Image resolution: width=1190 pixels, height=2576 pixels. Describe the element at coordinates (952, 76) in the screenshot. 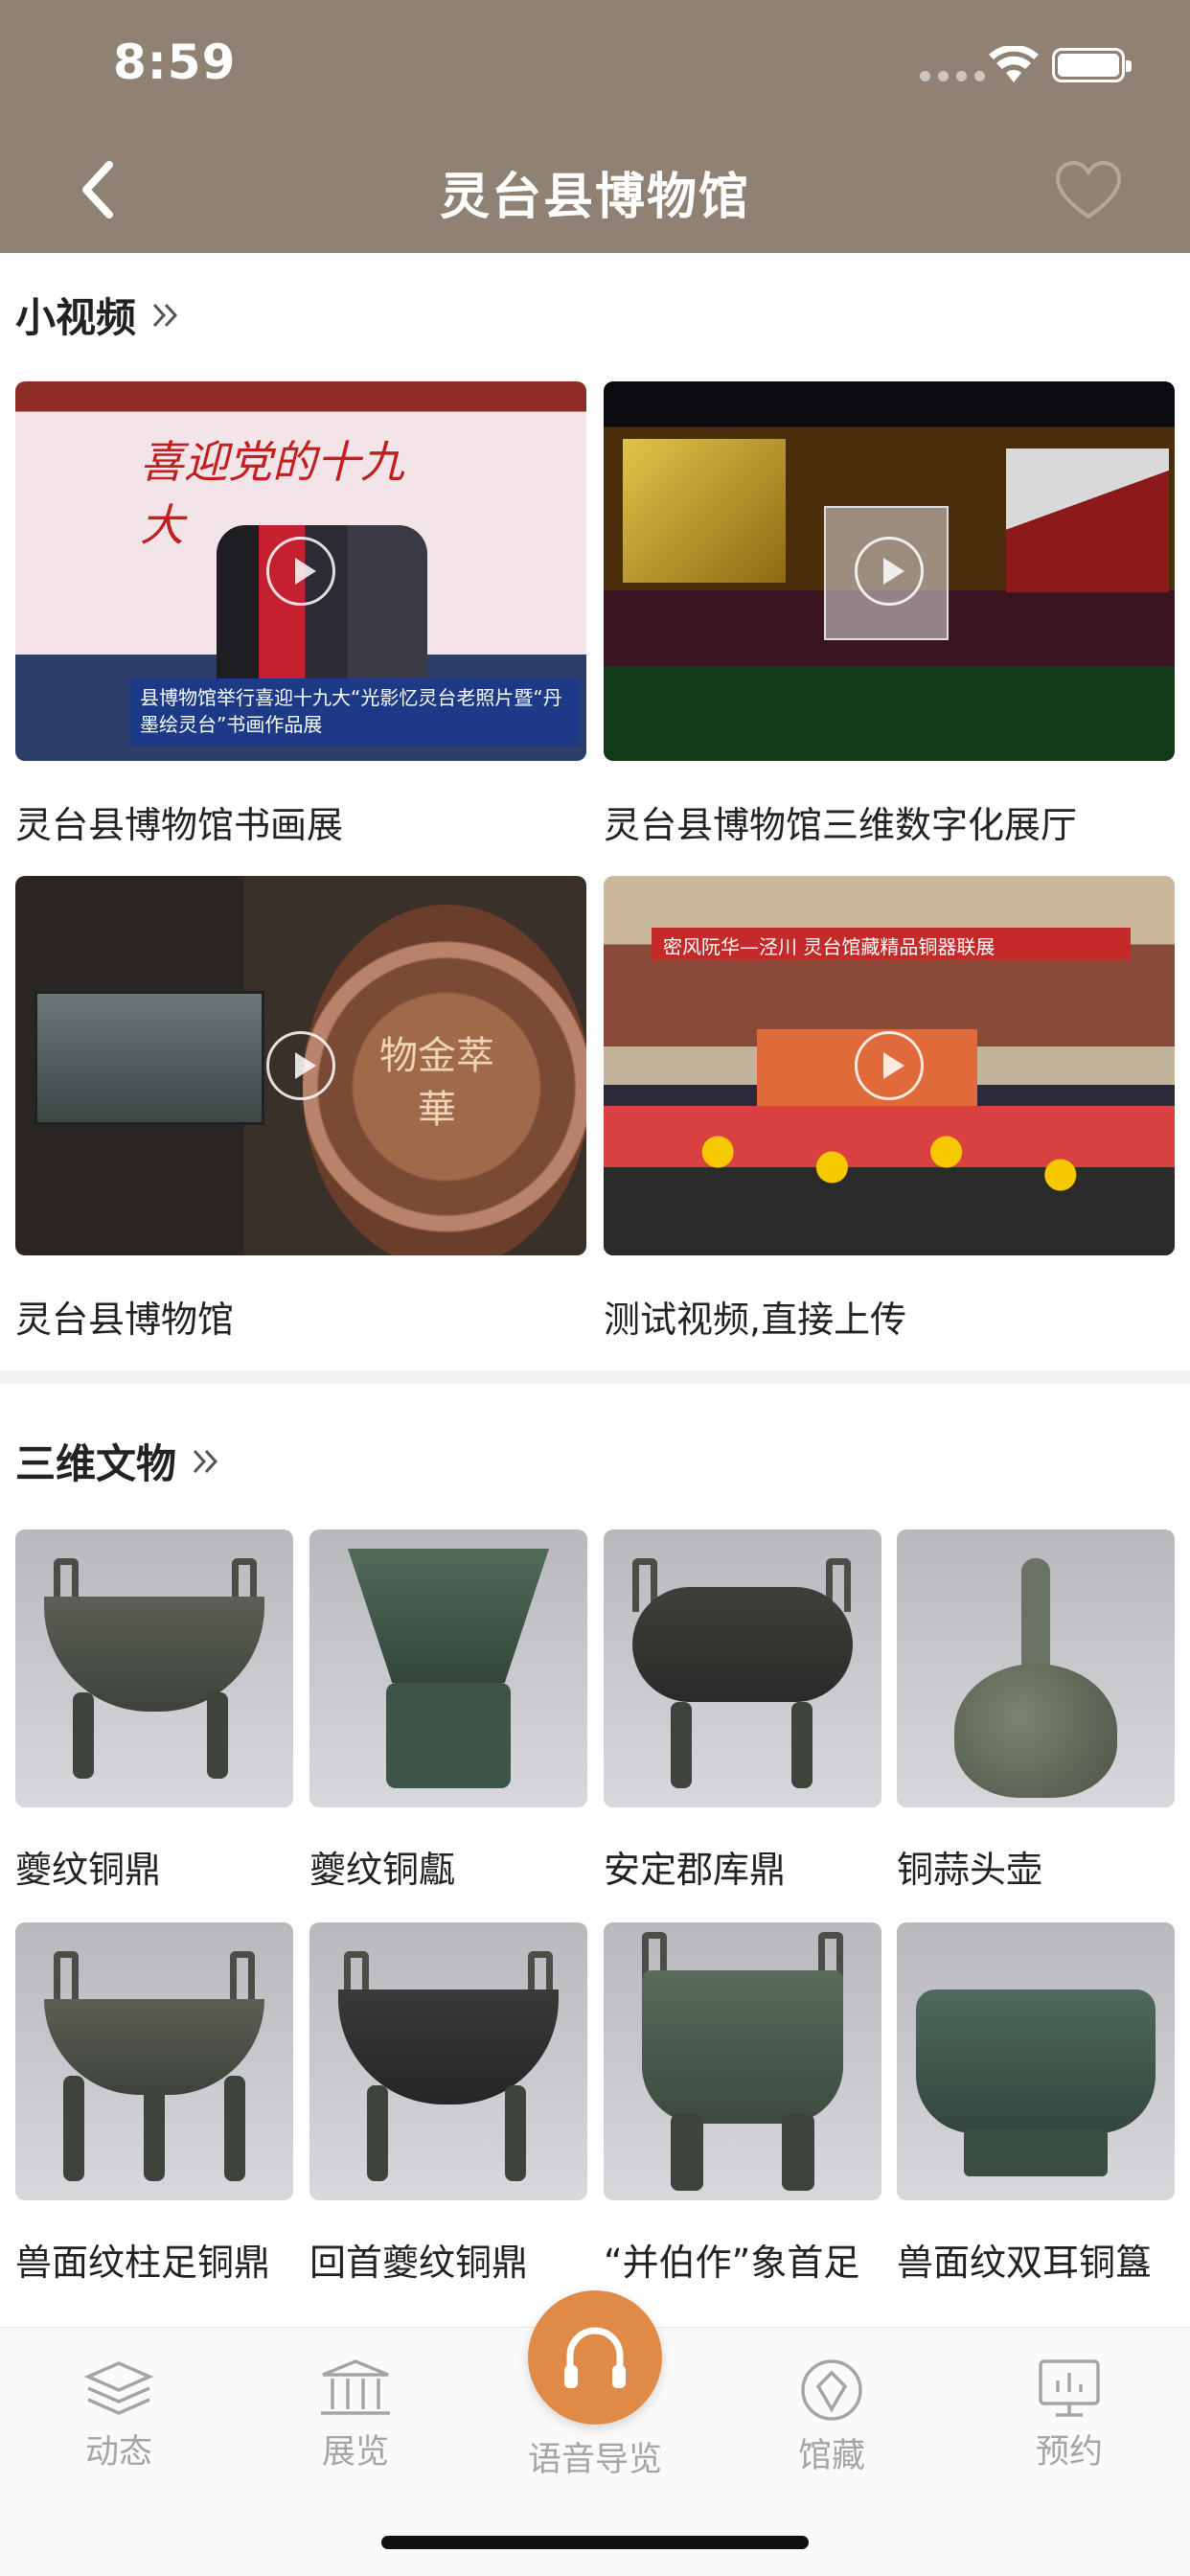

I see `signal-icon` at that location.